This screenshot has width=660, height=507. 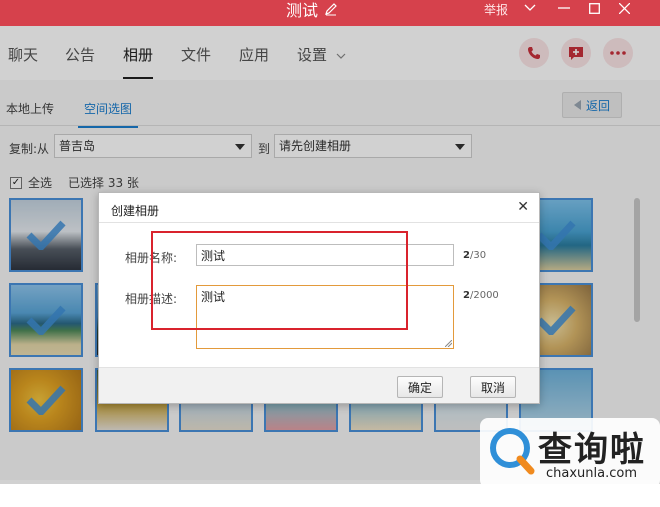 I want to click on title-bar: 测试 举报, so click(x=330, y=13).